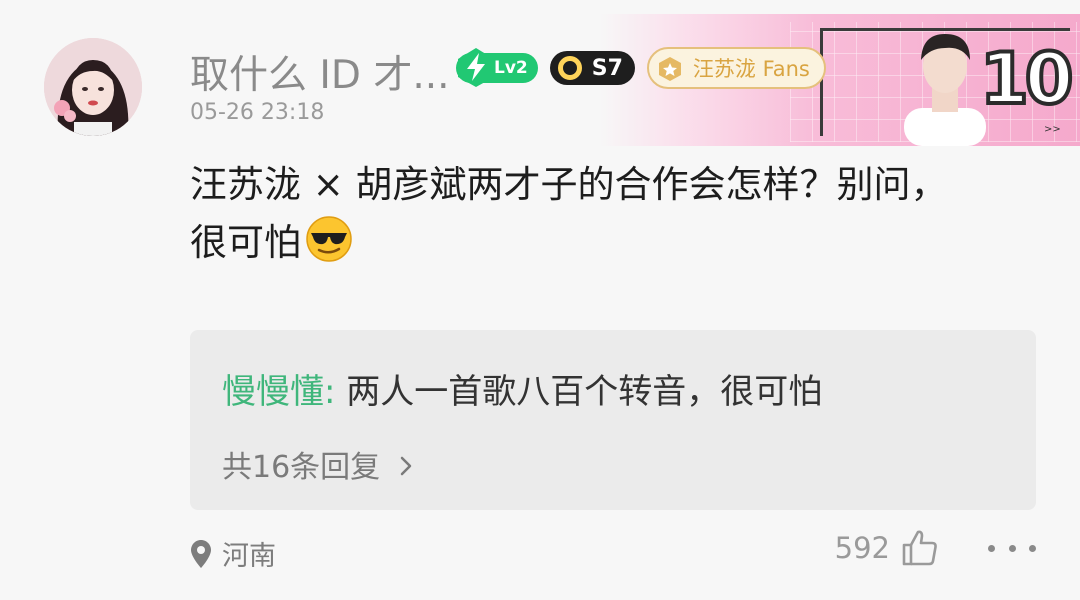 The width and height of the screenshot is (1080, 600). I want to click on avatar, so click(93, 87).